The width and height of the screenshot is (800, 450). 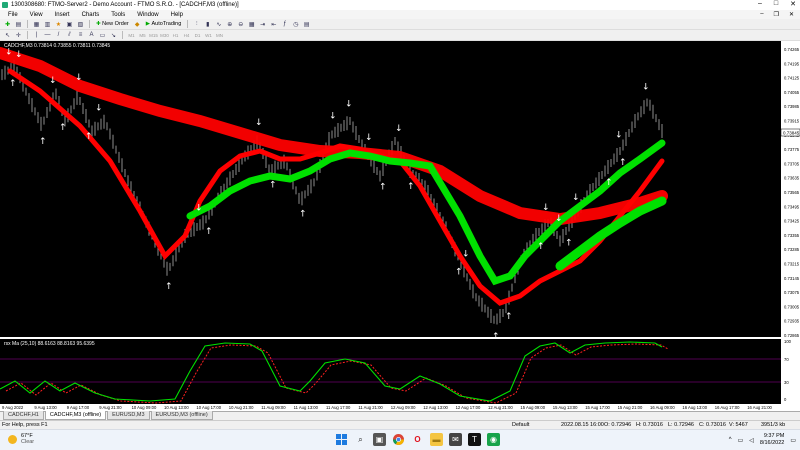 What do you see at coordinates (147, 15) in the screenshot?
I see `menu-window: Window` at bounding box center [147, 15].